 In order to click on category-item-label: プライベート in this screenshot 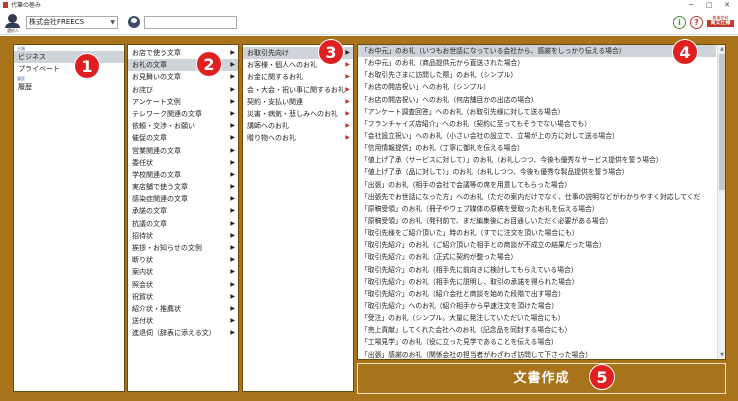, I will do `click(39, 69)`.